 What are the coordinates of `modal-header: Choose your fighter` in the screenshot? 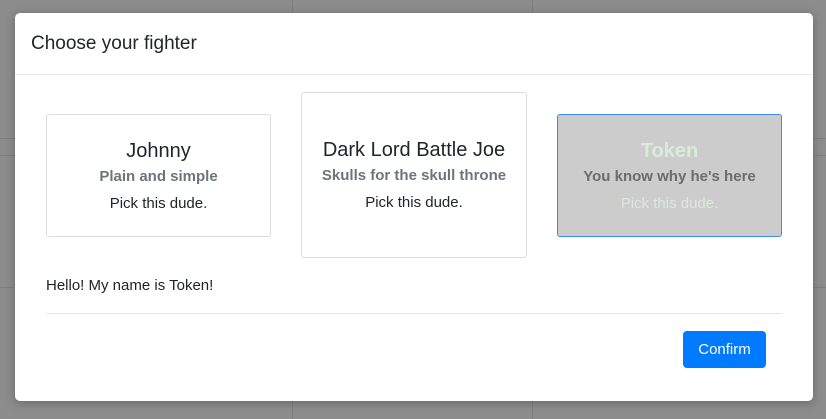 It's located at (414, 44).